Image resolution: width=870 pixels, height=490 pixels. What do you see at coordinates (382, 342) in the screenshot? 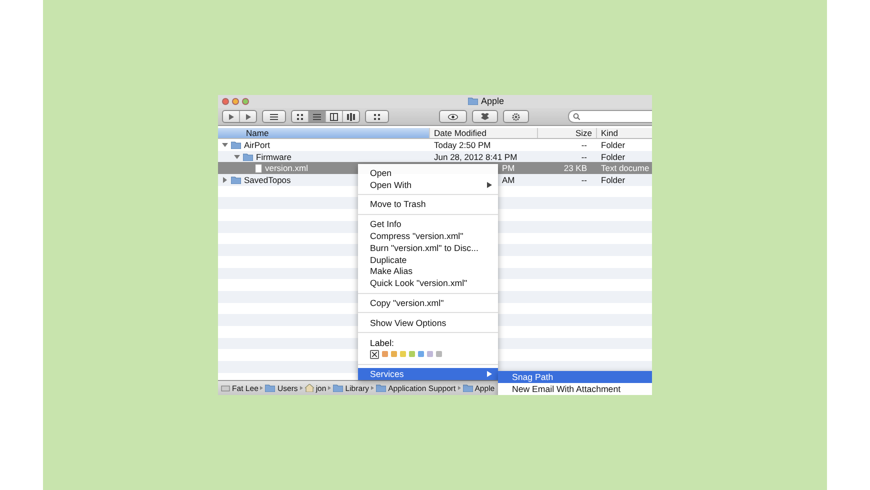
I see `label-heading: Label:` at bounding box center [382, 342].